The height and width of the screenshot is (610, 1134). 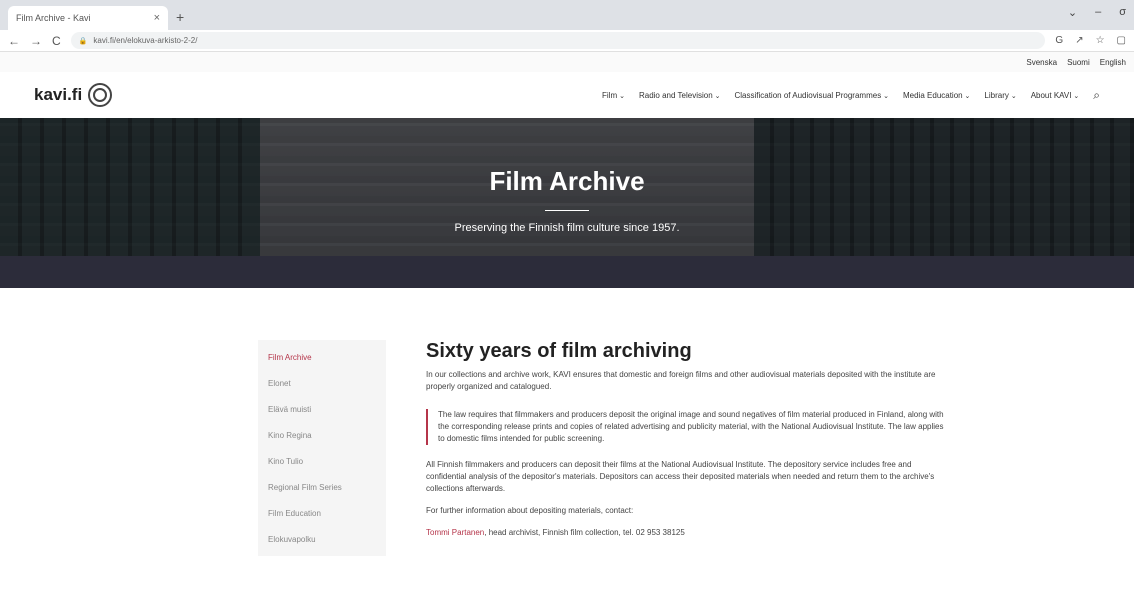 I want to click on lock-icon: 🔒, so click(x=83, y=41).